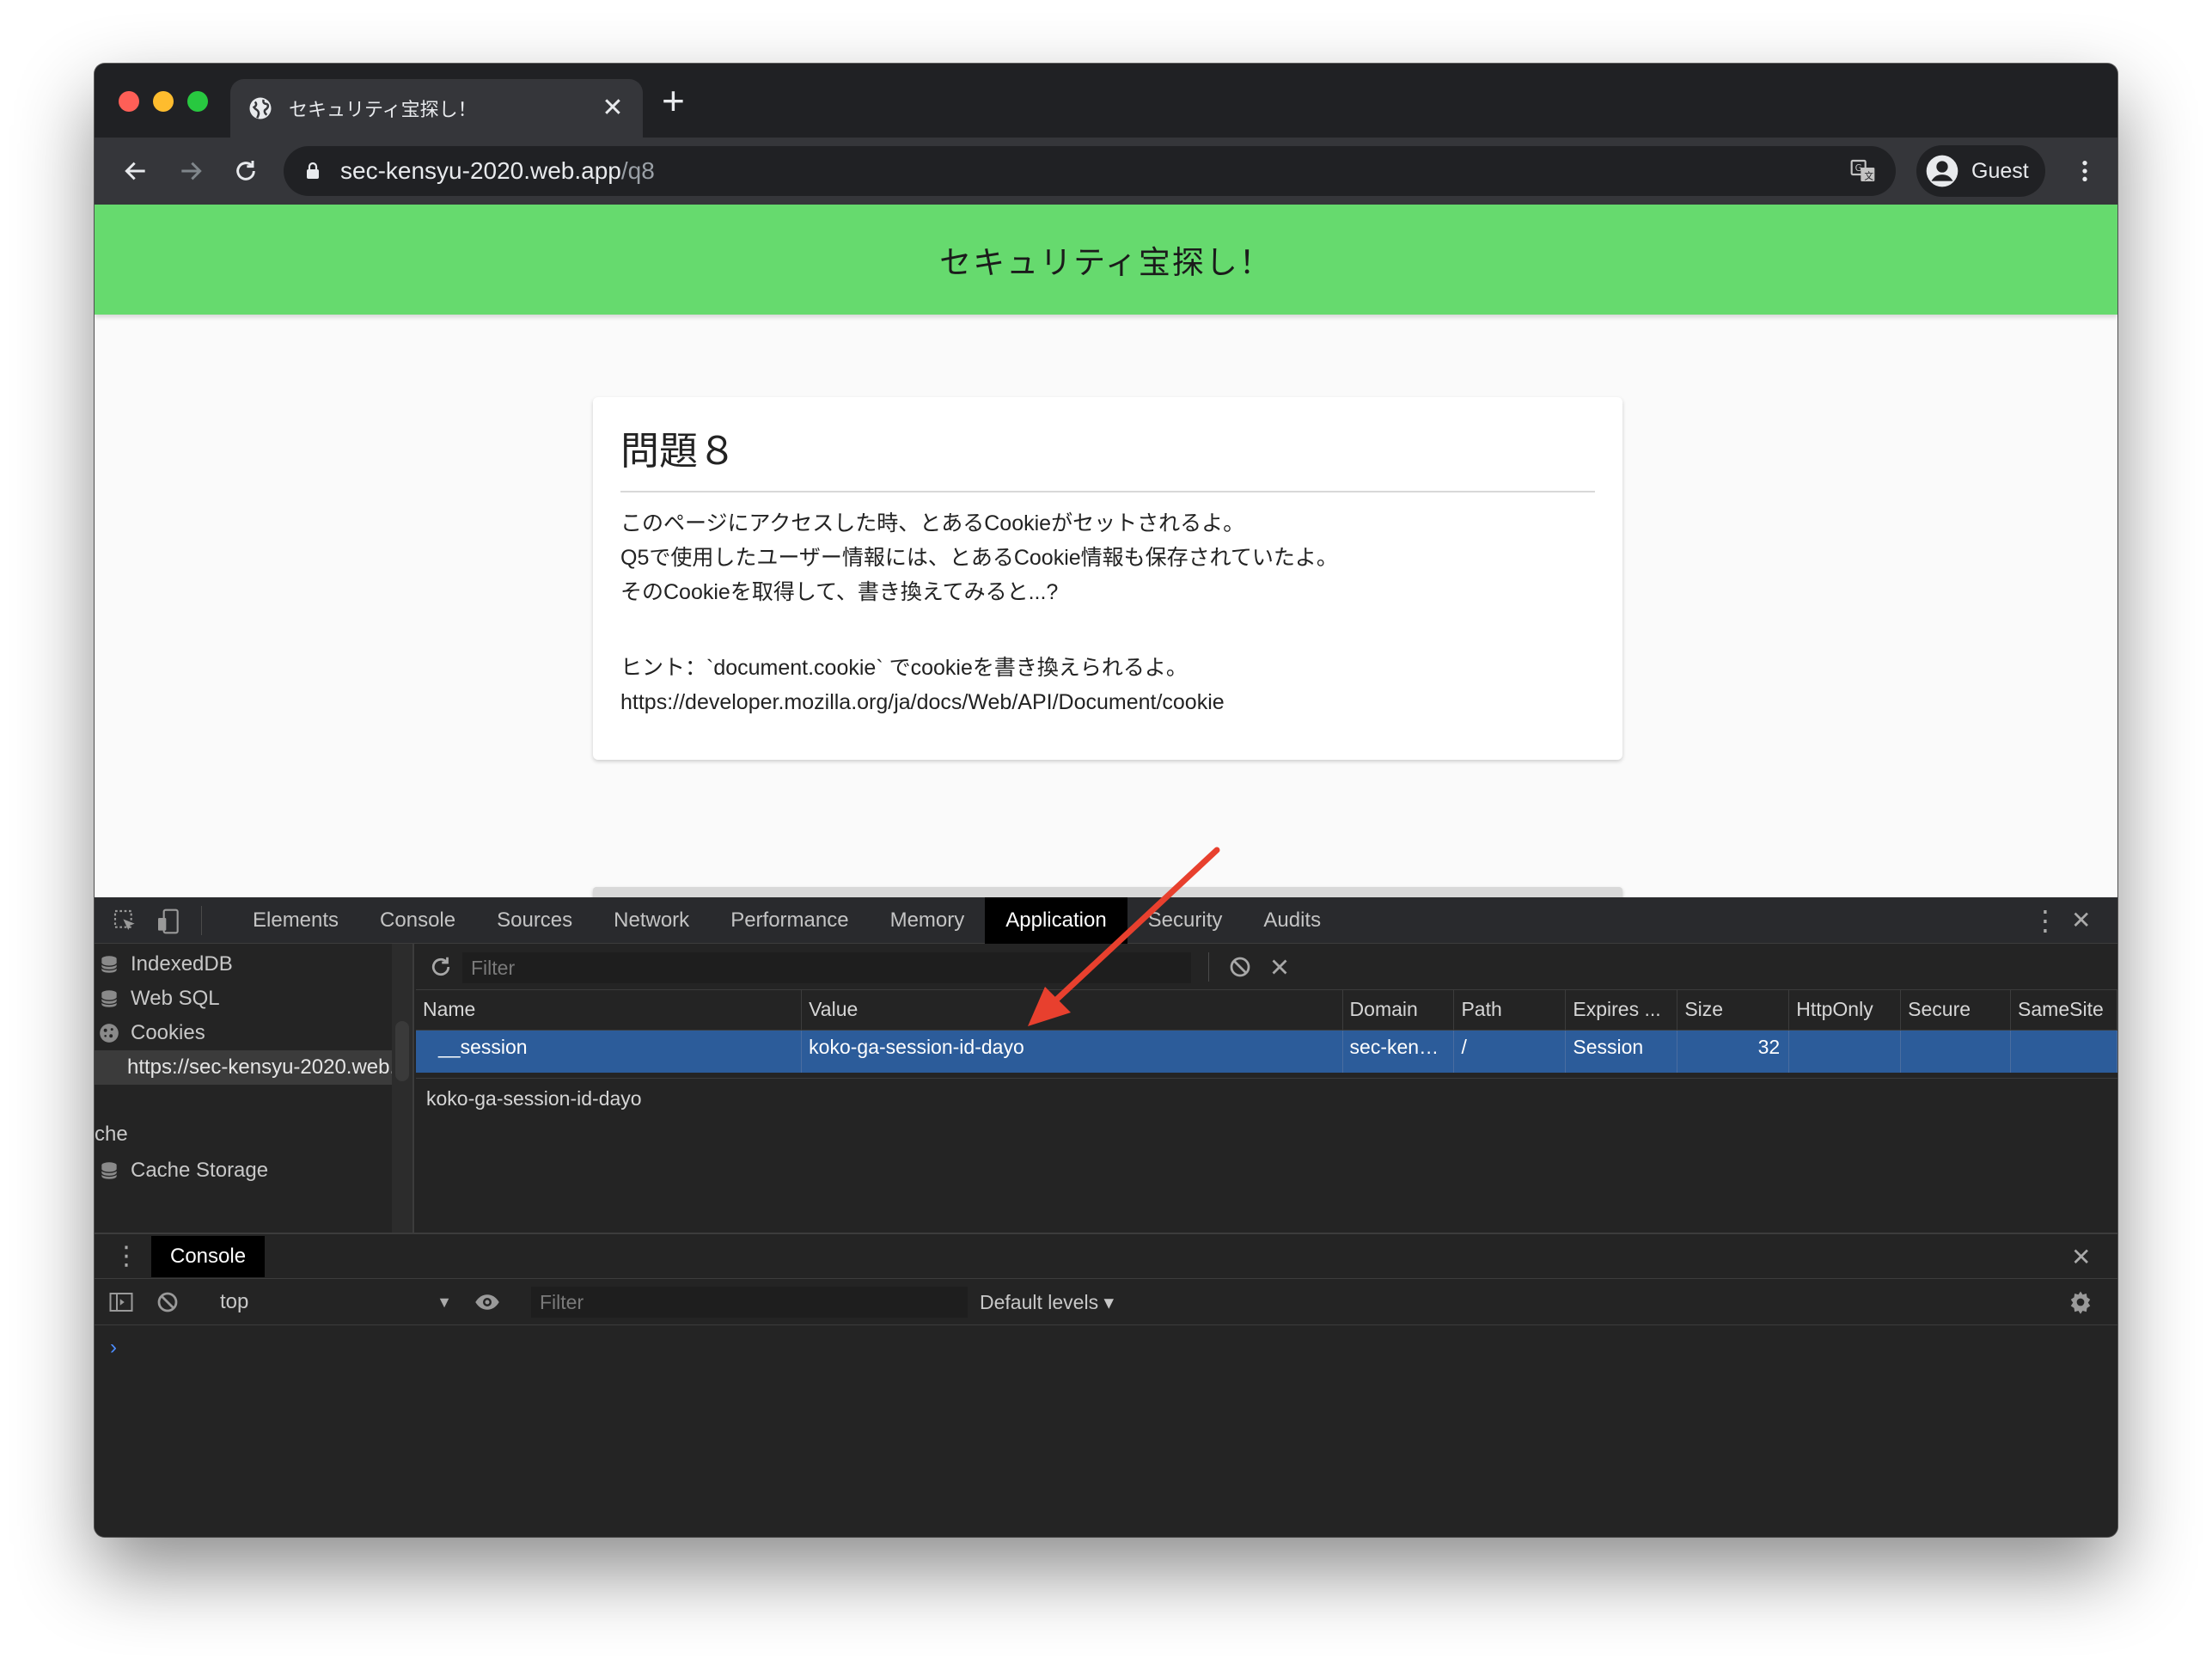 This screenshot has width=2212, height=1664. I want to click on eye-icon, so click(488, 1302).